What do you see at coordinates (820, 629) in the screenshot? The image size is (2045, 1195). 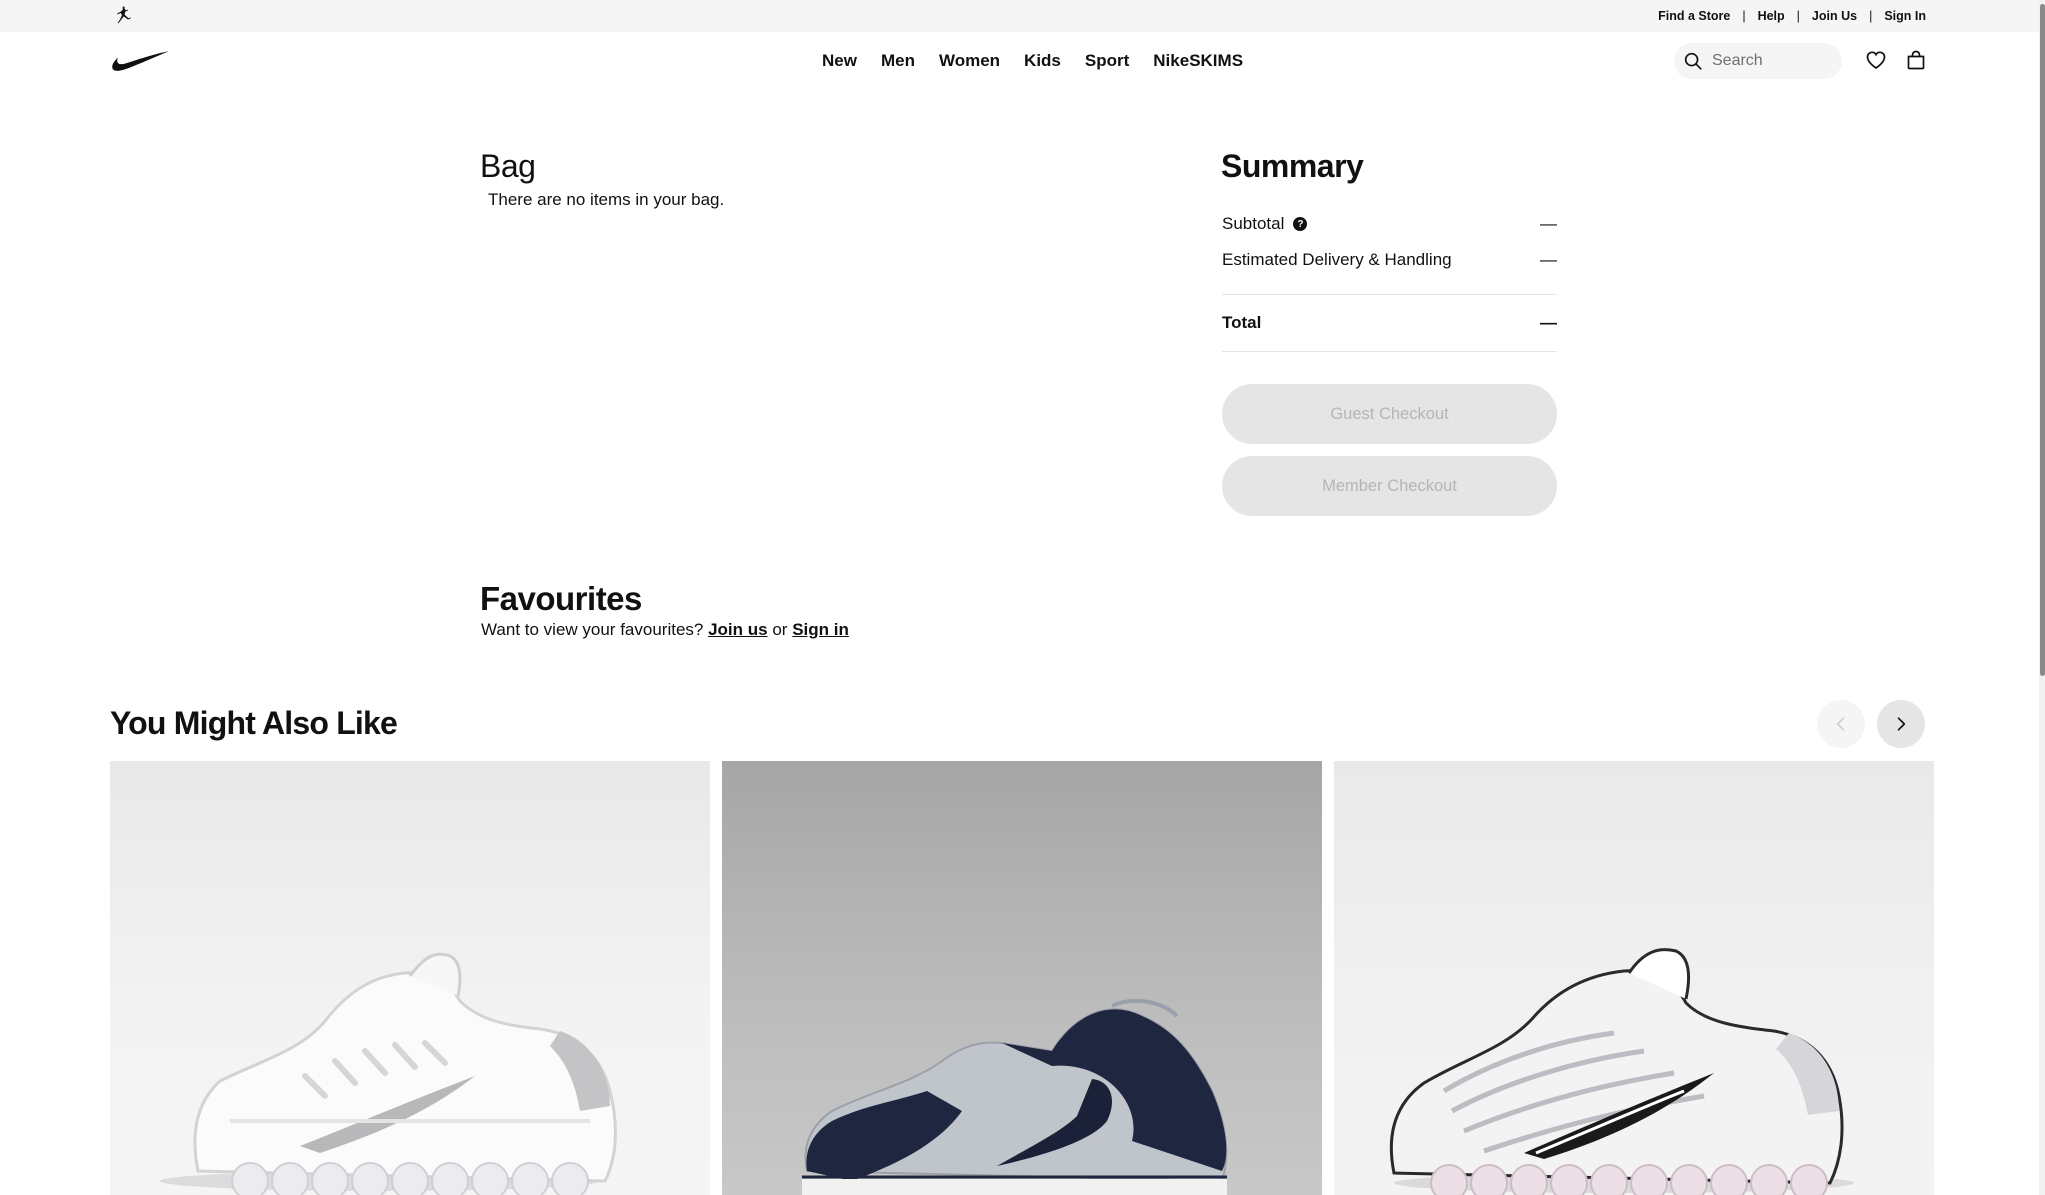 I see `sign-in-link: Sign in` at bounding box center [820, 629].